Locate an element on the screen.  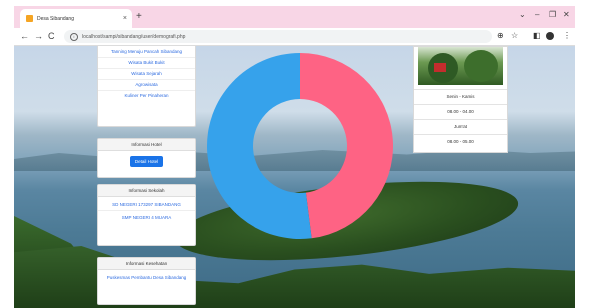
new-tab-button: + is located at coordinates (139, 17).